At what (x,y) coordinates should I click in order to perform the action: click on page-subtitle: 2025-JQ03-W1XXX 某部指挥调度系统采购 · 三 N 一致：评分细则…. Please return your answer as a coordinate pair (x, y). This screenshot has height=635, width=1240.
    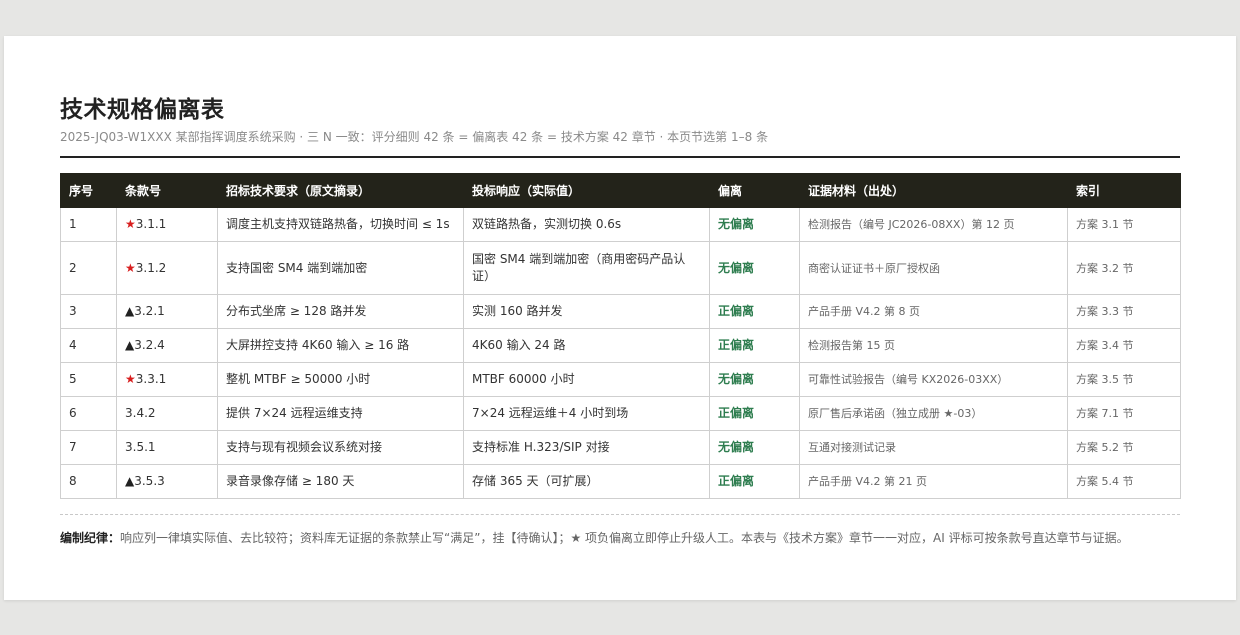
    Looking at the image, I should click on (414, 137).